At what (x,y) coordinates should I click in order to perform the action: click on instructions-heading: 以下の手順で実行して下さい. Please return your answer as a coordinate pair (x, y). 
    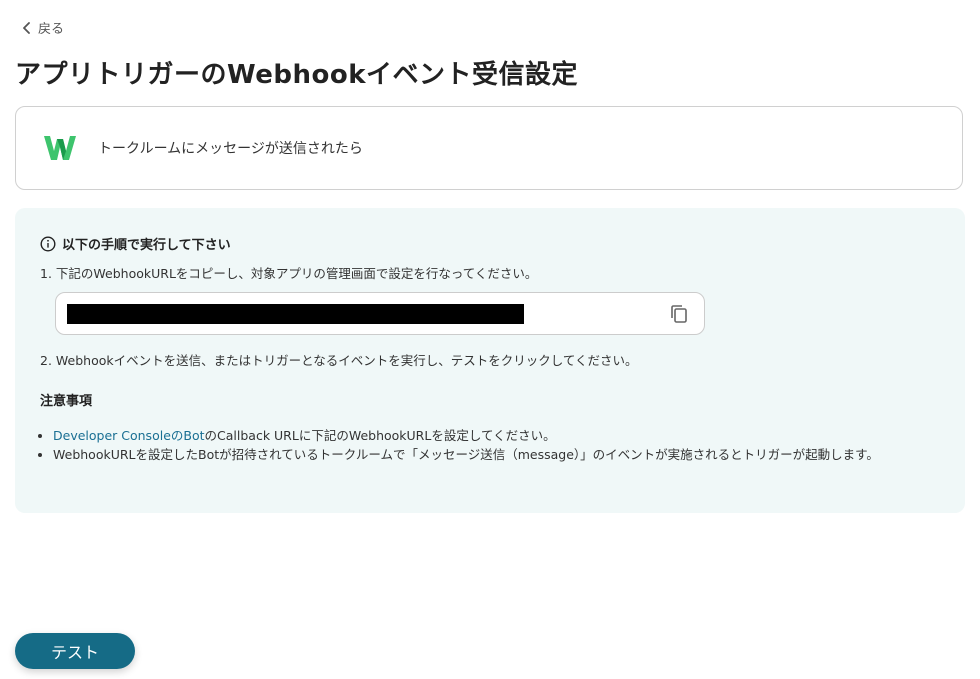
    Looking at the image, I should click on (135, 243).